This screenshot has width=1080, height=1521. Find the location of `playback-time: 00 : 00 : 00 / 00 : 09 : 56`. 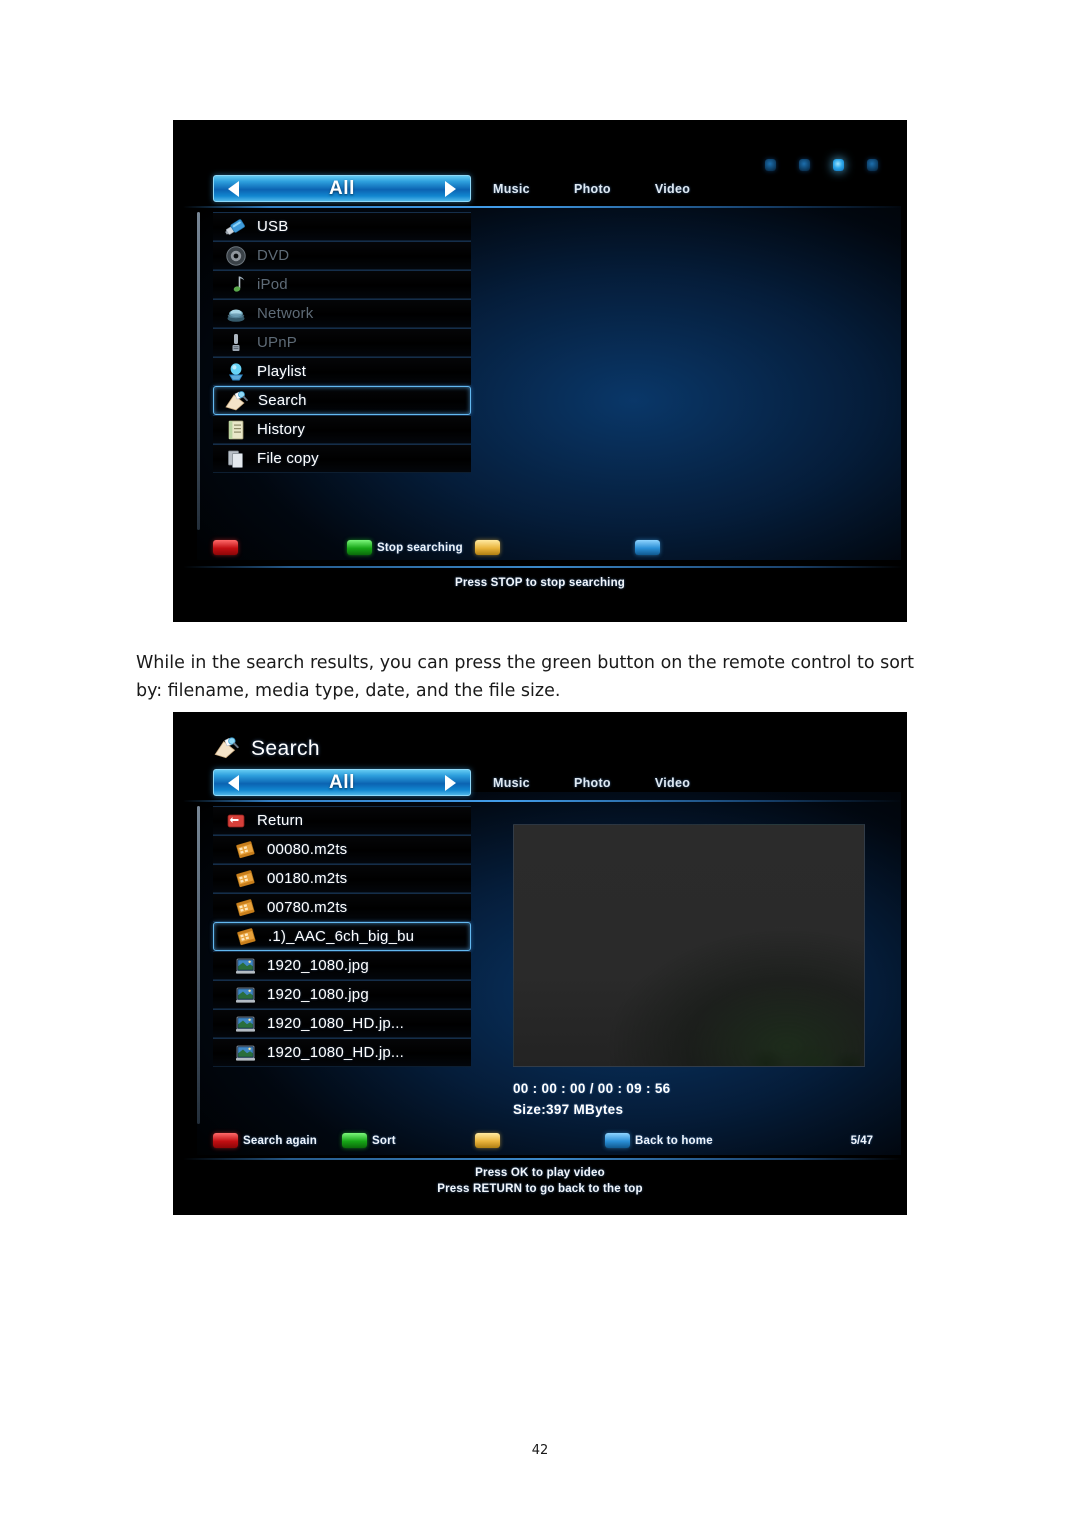

playback-time: 00 : 00 : 00 / 00 : 09 : 56 is located at coordinates (592, 1088).